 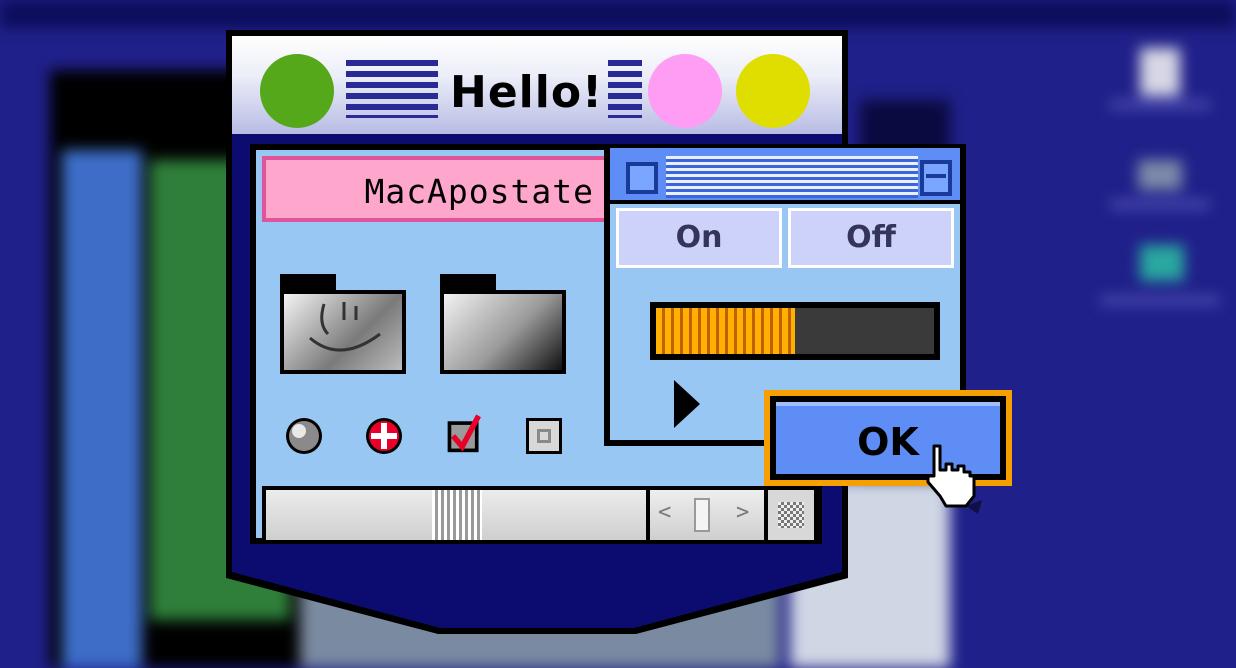 I want to click on scroll-right-arrow: >, so click(x=742, y=512).